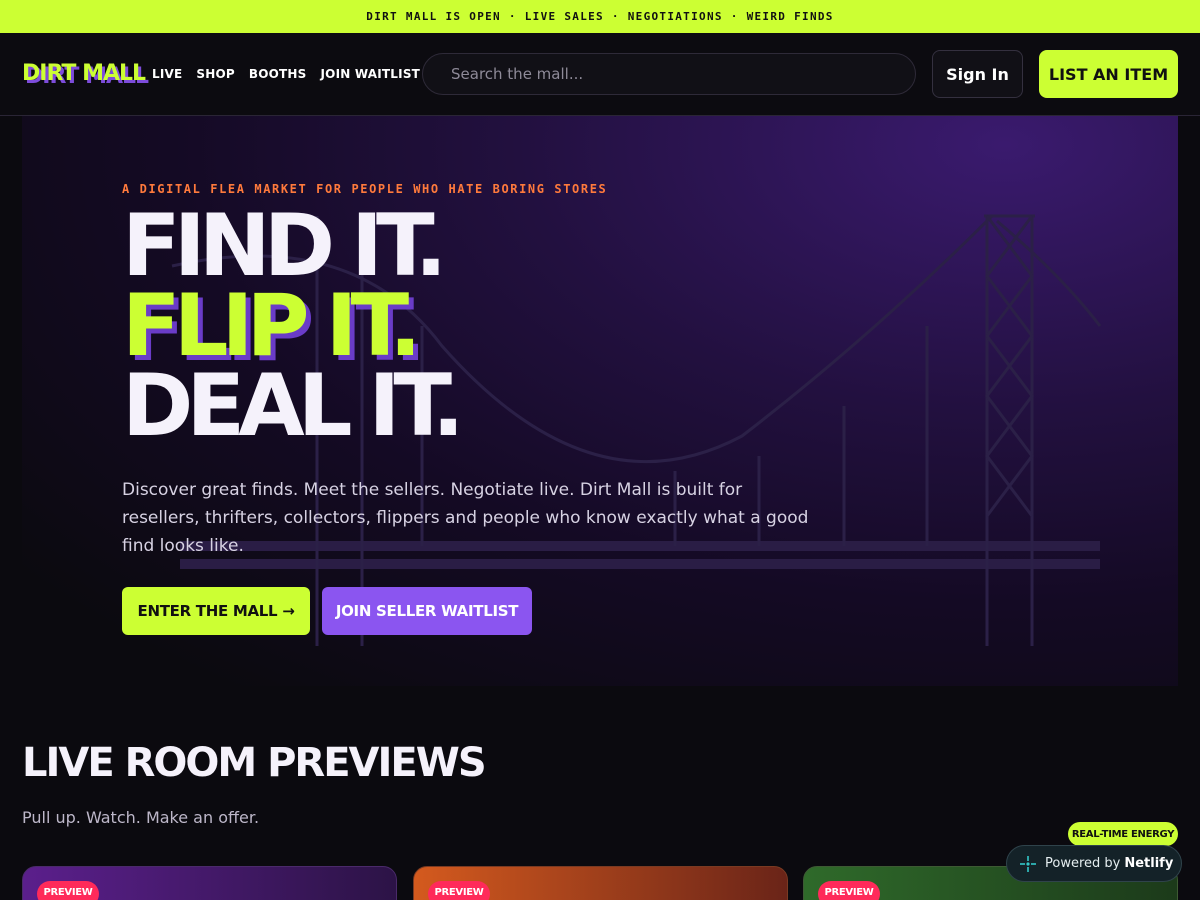 This screenshot has height=900, width=1200. I want to click on nav-booths: BOOTHS, so click(278, 74).